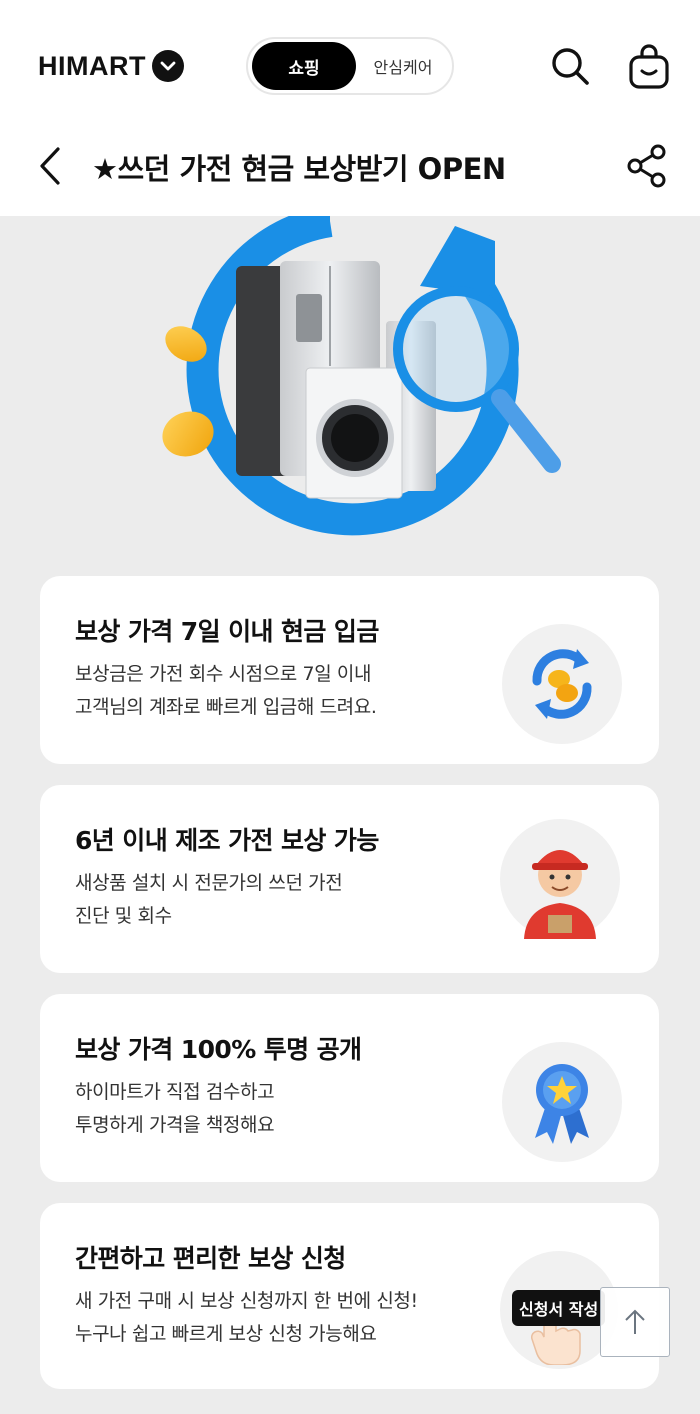 This screenshot has width=700, height=1414. What do you see at coordinates (227, 631) in the screenshot?
I see `card-title: 보상 가격 7일 이내 현금 입금` at bounding box center [227, 631].